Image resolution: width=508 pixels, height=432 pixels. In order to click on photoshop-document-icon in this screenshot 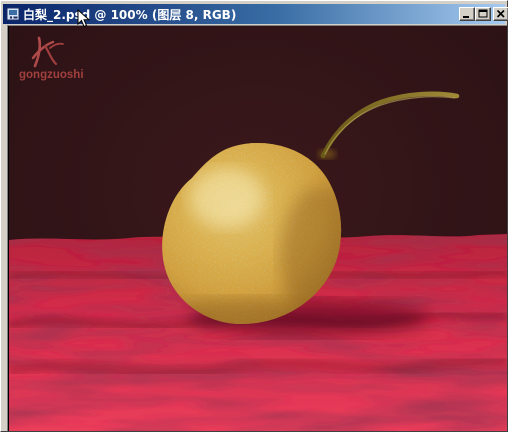, I will do `click(13, 14)`.